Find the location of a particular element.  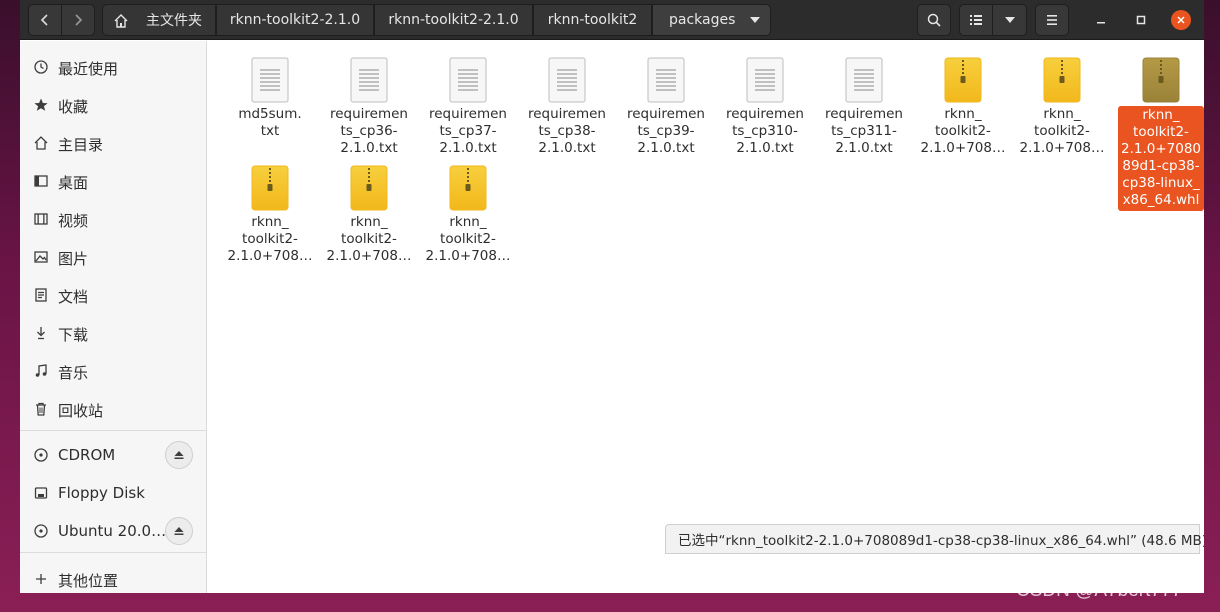

close-button is located at coordinates (1181, 20).